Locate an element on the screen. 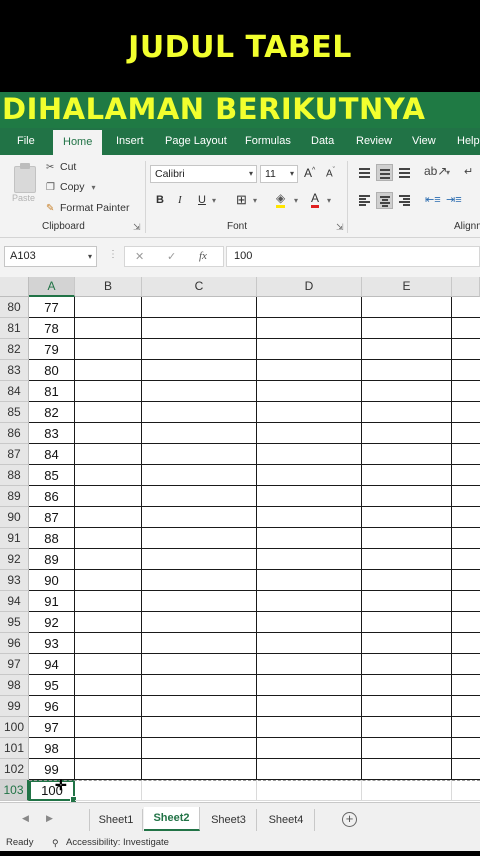 Image resolution: width=480 pixels, height=856 pixels. align-top-icon is located at coordinates (364, 172).